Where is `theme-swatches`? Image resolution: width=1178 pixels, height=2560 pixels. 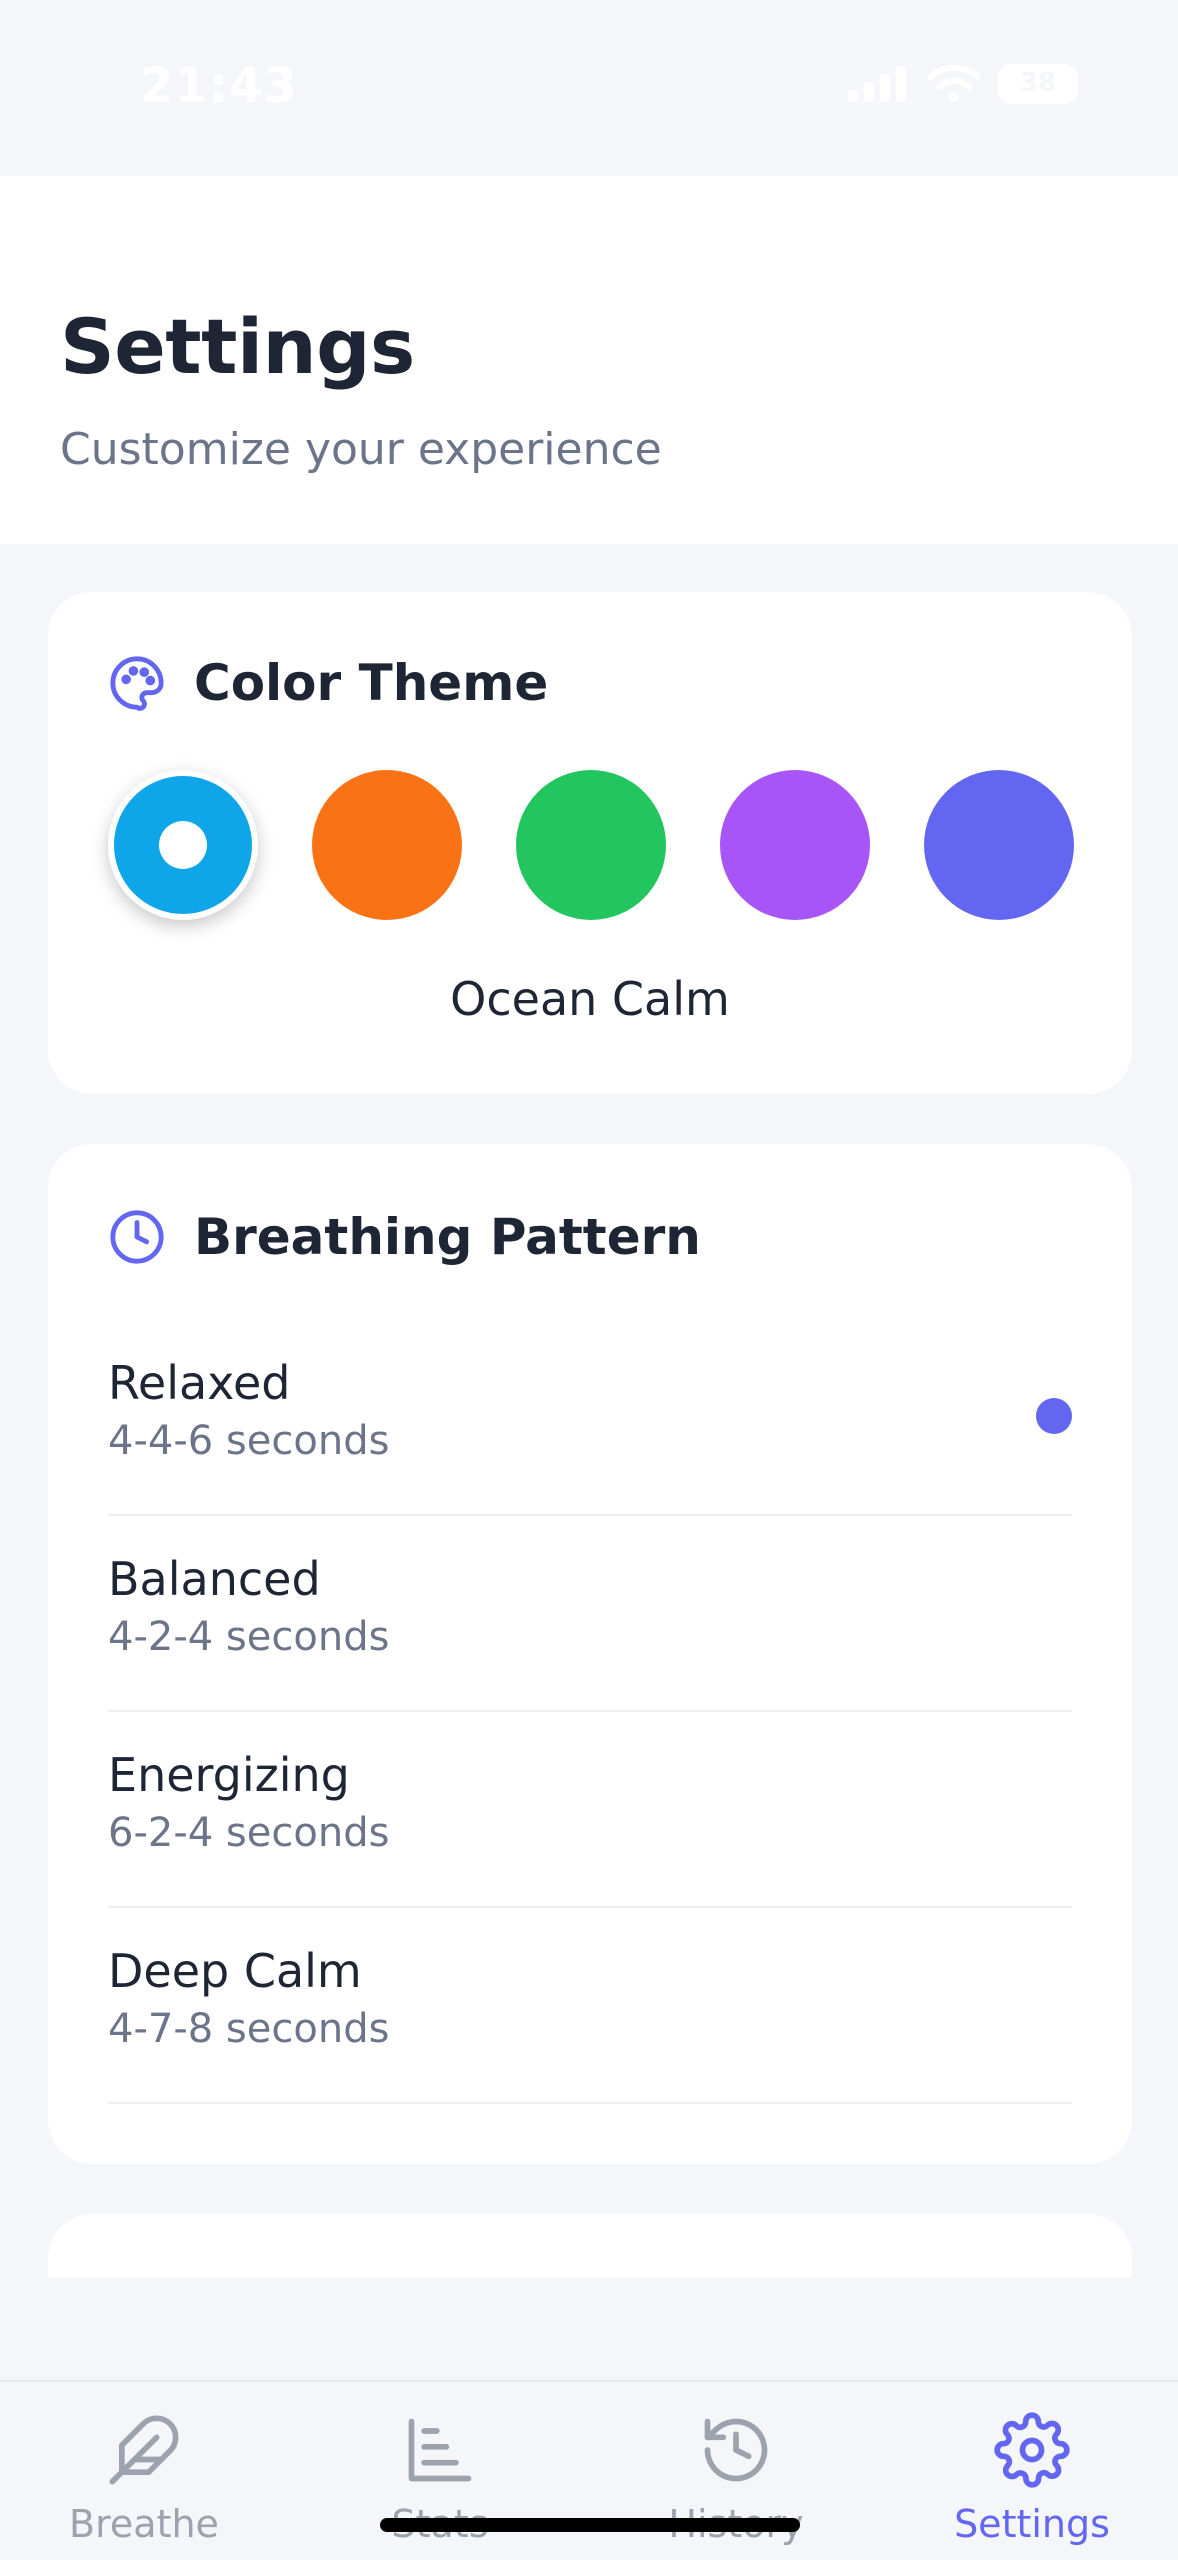 theme-swatches is located at coordinates (591, 845).